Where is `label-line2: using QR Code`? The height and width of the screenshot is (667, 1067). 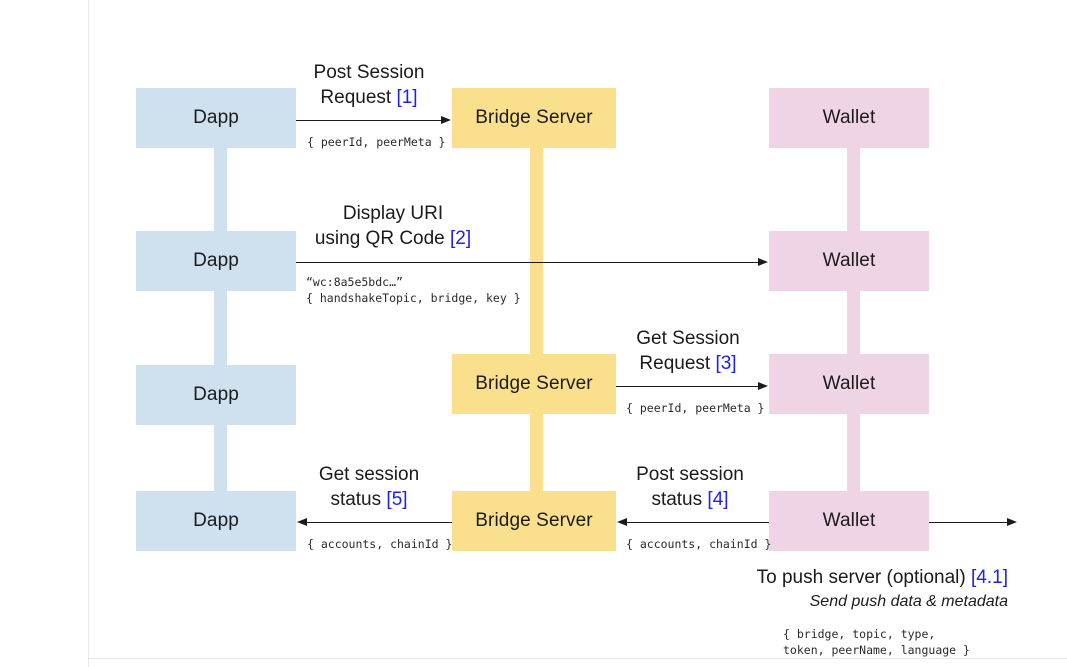 label-line2: using QR Code is located at coordinates (382, 238).